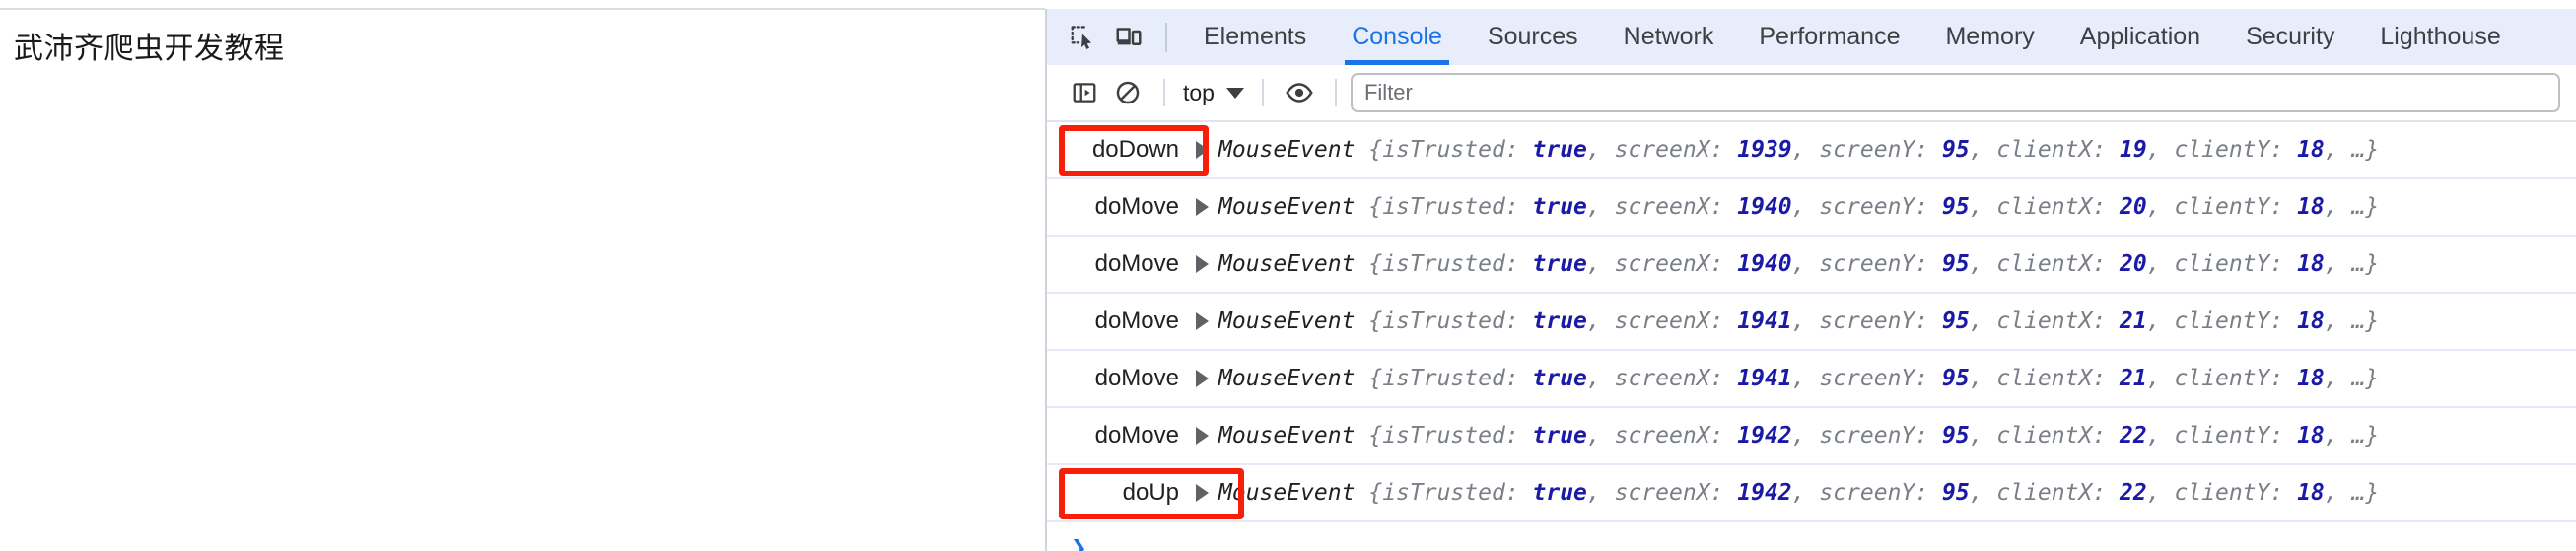 The height and width of the screenshot is (551, 2576). What do you see at coordinates (1669, 37) in the screenshot?
I see `tab-network: Network` at bounding box center [1669, 37].